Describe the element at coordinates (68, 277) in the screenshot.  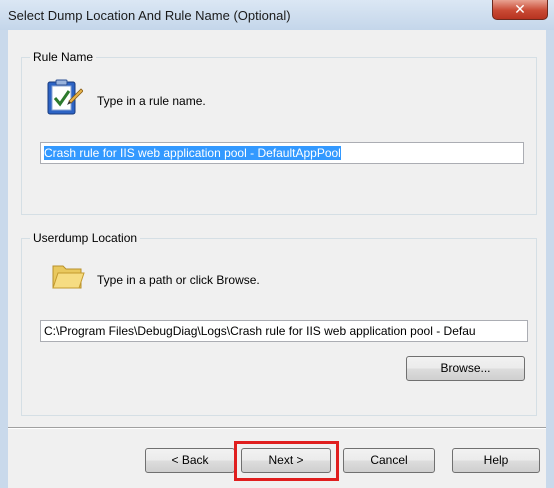
I see `folder-icon` at that location.